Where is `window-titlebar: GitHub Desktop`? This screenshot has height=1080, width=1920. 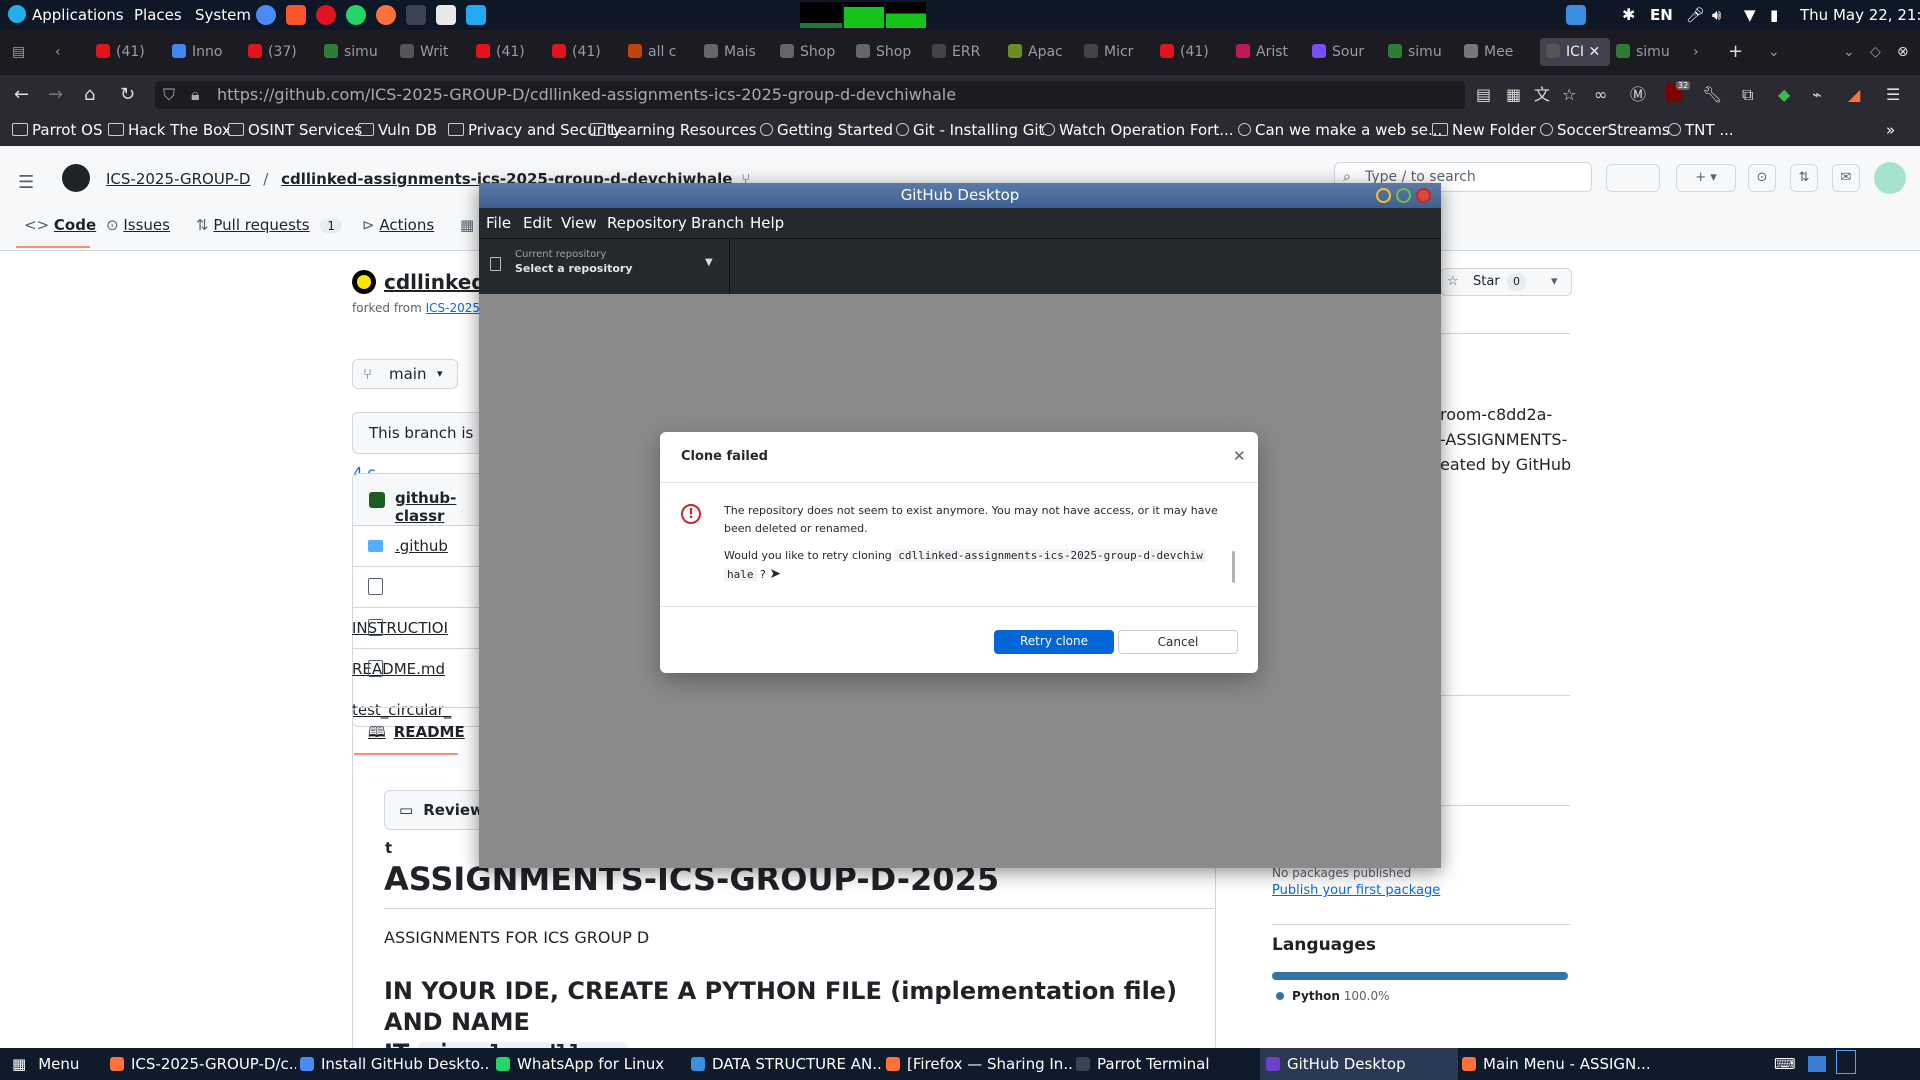 window-titlebar: GitHub Desktop is located at coordinates (960, 195).